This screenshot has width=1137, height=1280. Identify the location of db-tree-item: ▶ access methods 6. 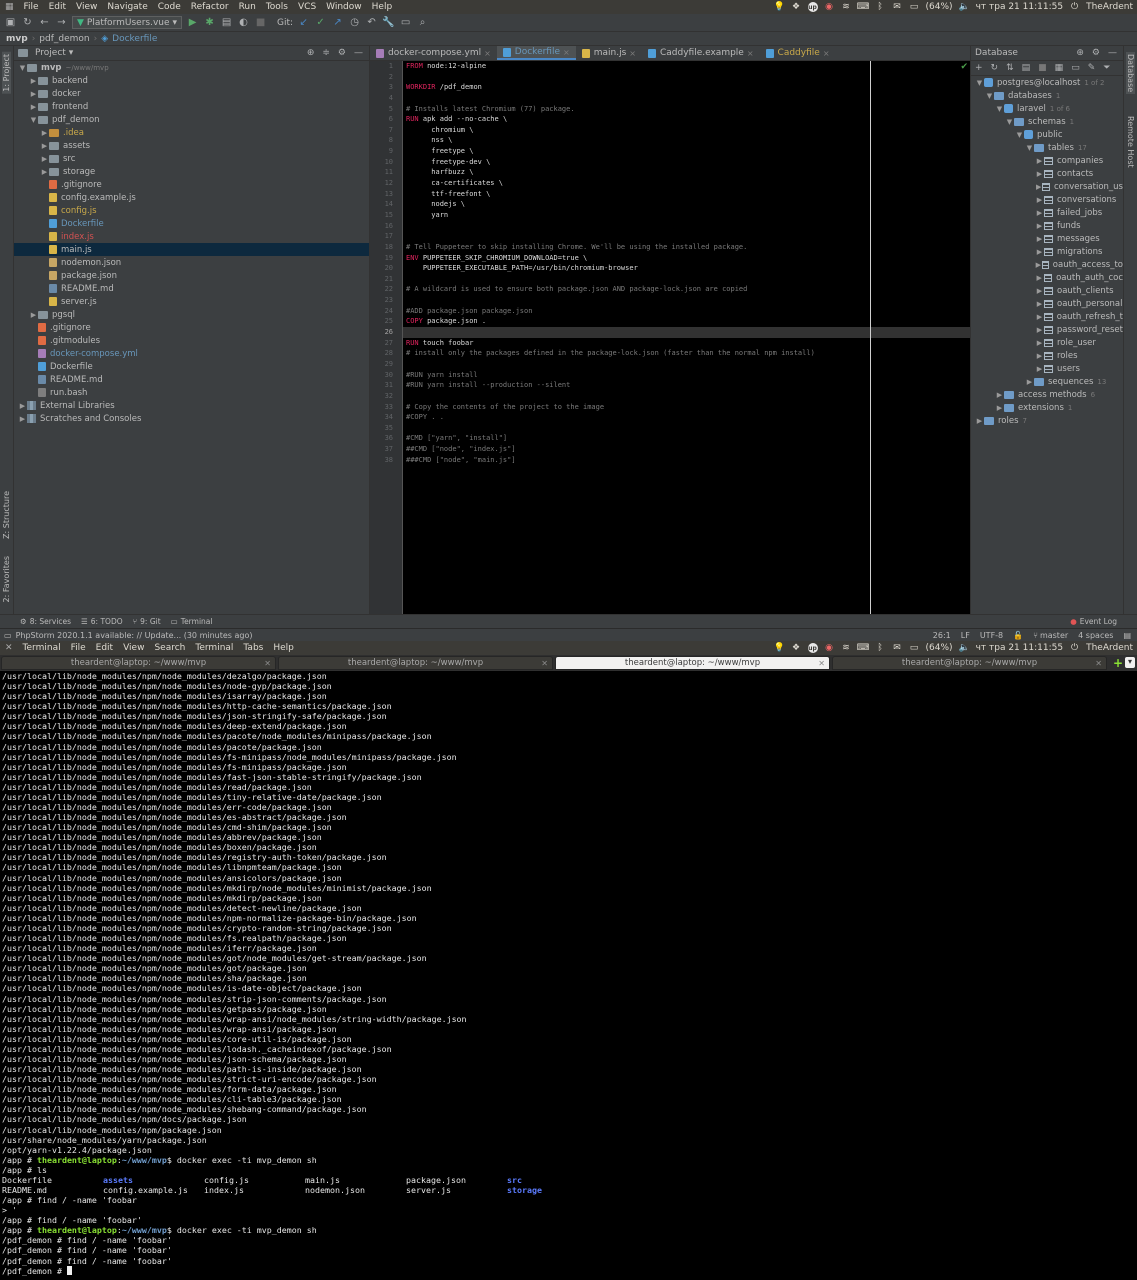
(1047, 394).